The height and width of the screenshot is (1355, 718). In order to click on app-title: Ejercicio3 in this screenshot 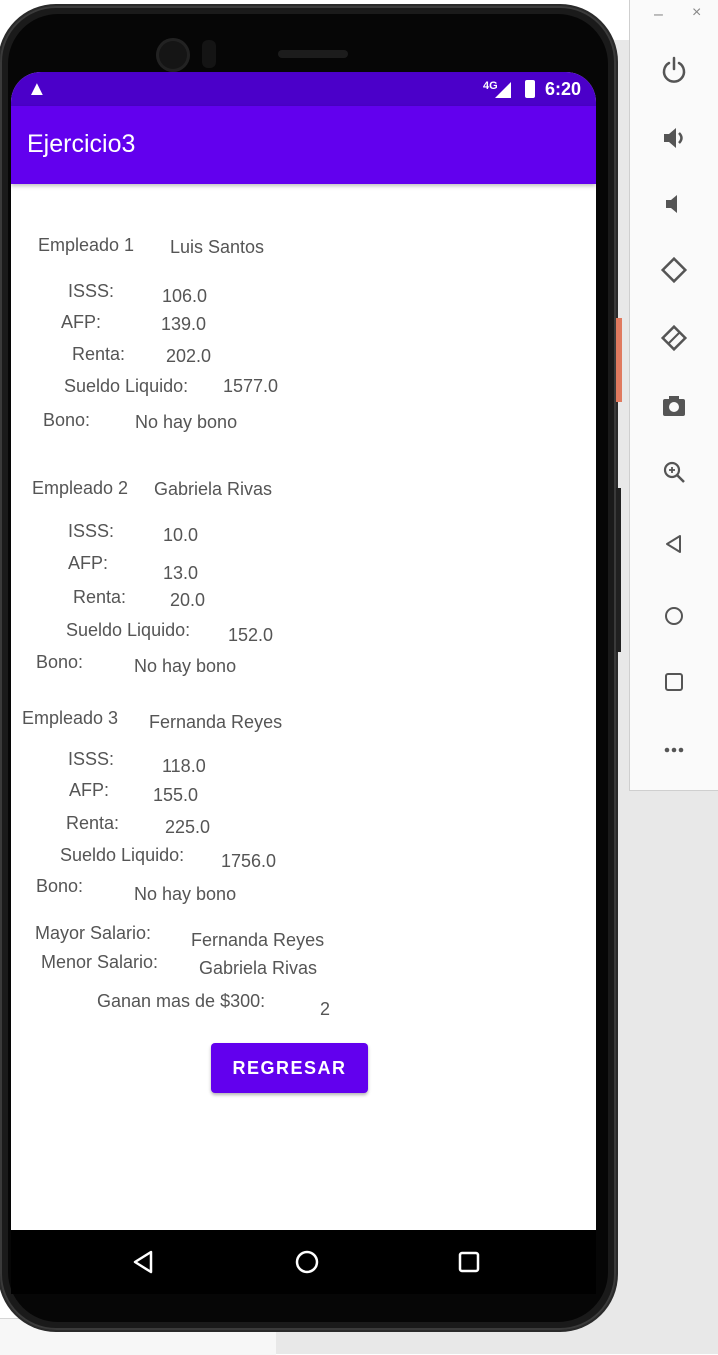, I will do `click(81, 144)`.